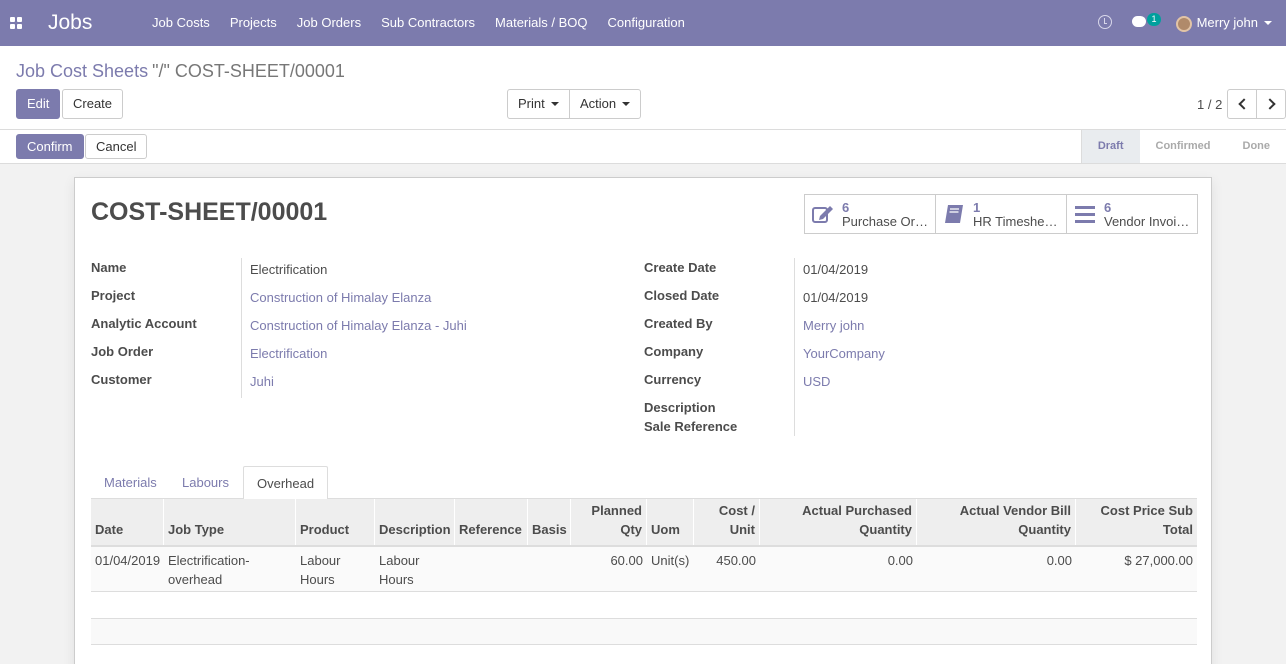  I want to click on print-dropdown-button: Print, so click(538, 104).